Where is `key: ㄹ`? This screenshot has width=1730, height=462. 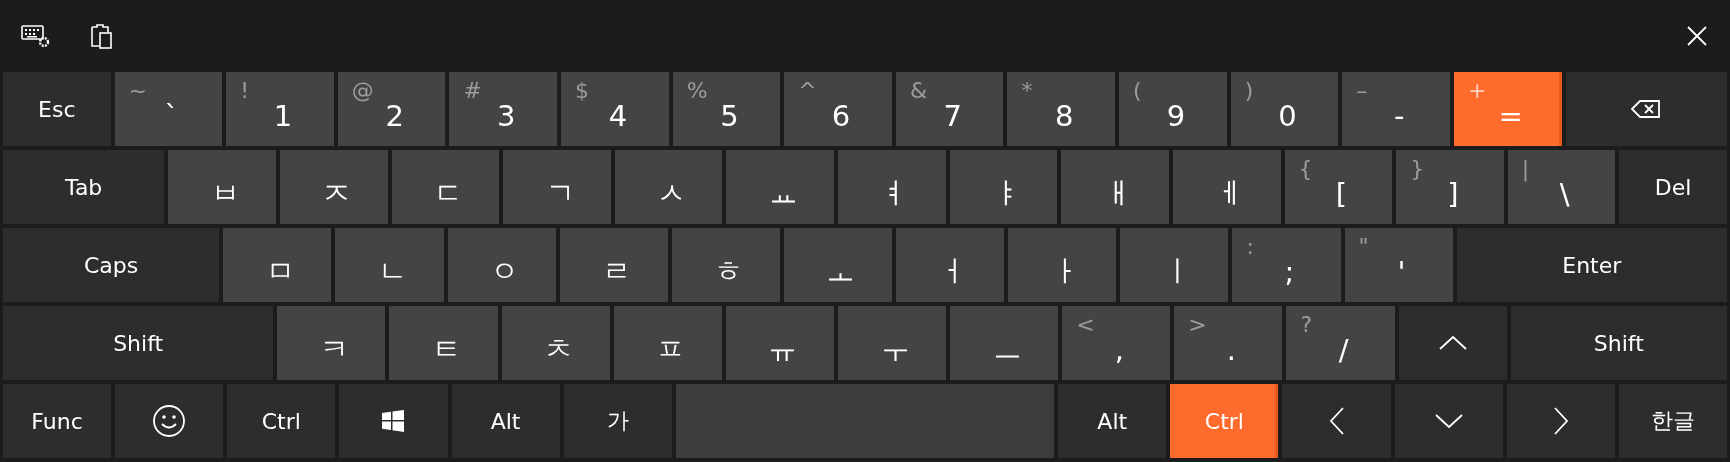
key: ㄹ is located at coordinates (613, 265).